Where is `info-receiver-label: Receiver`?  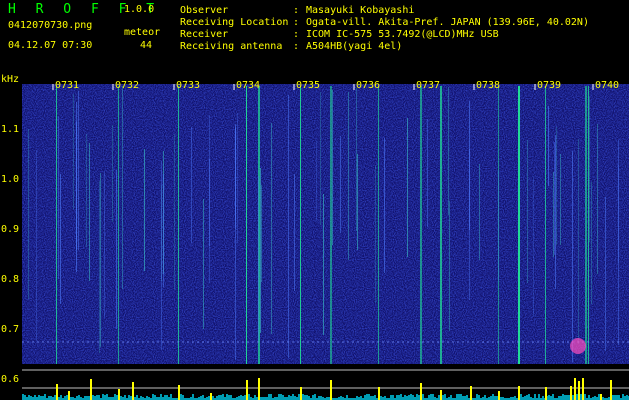
info-receiver-label: Receiver is located at coordinates (204, 34).